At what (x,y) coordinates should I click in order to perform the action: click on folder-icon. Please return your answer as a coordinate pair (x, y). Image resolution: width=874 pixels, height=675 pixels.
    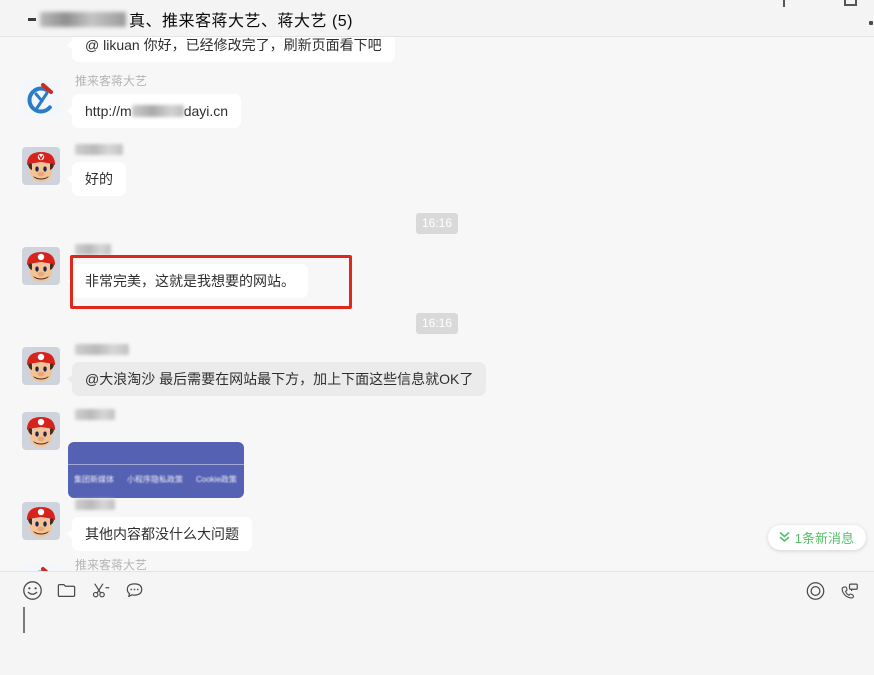
    Looking at the image, I should click on (66, 590).